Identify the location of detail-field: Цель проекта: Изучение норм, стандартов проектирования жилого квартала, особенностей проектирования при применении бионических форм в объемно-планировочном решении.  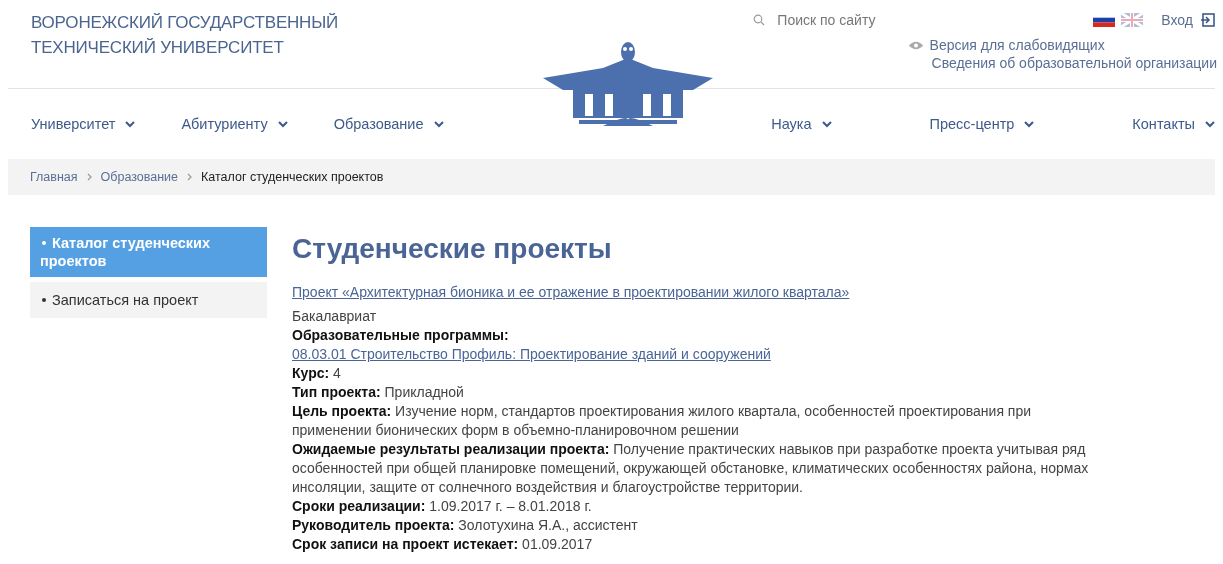
(699, 421).